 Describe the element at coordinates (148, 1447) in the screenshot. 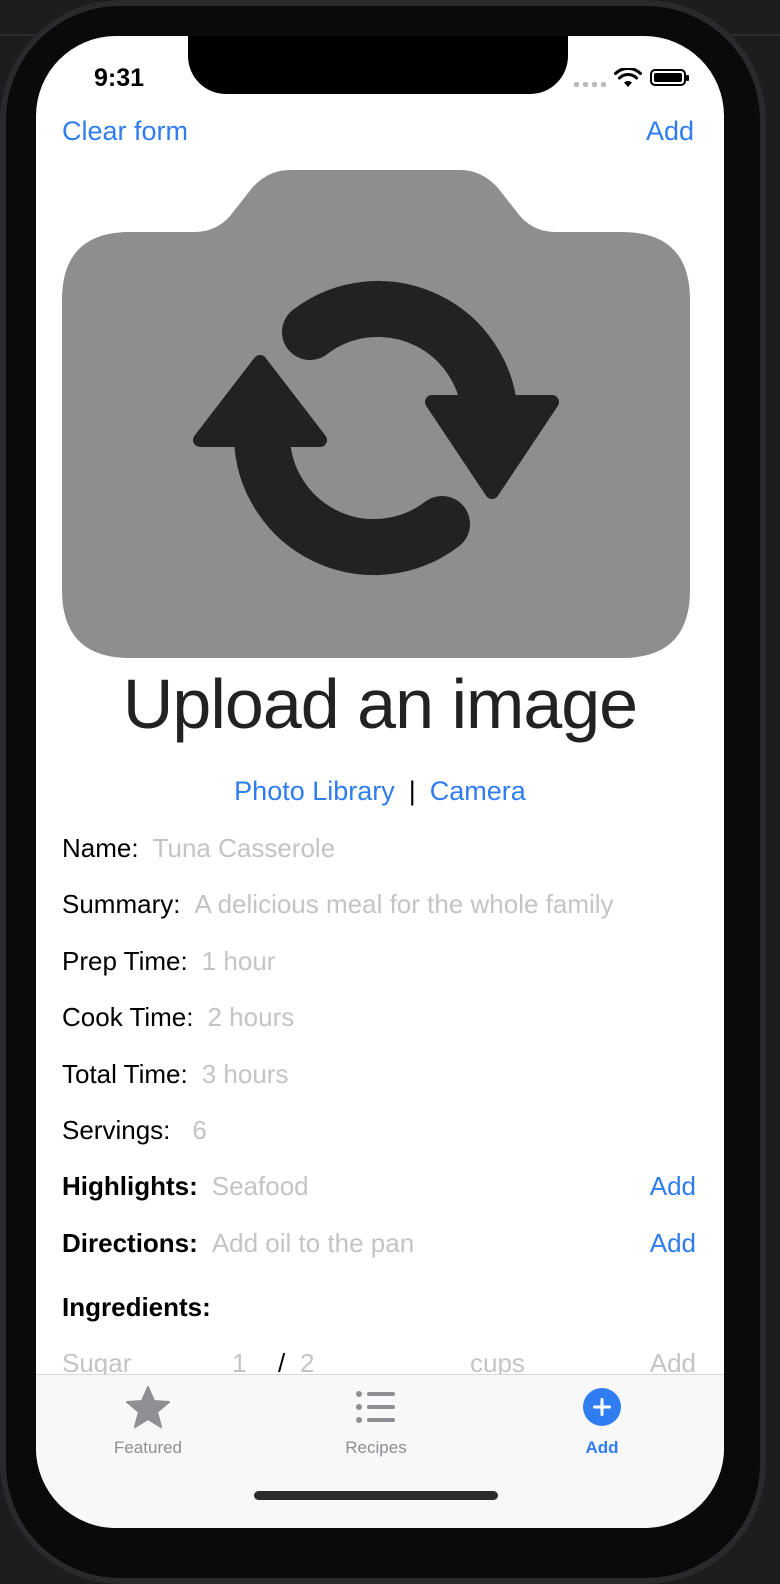

I see `tab-featured-label: Featured` at that location.